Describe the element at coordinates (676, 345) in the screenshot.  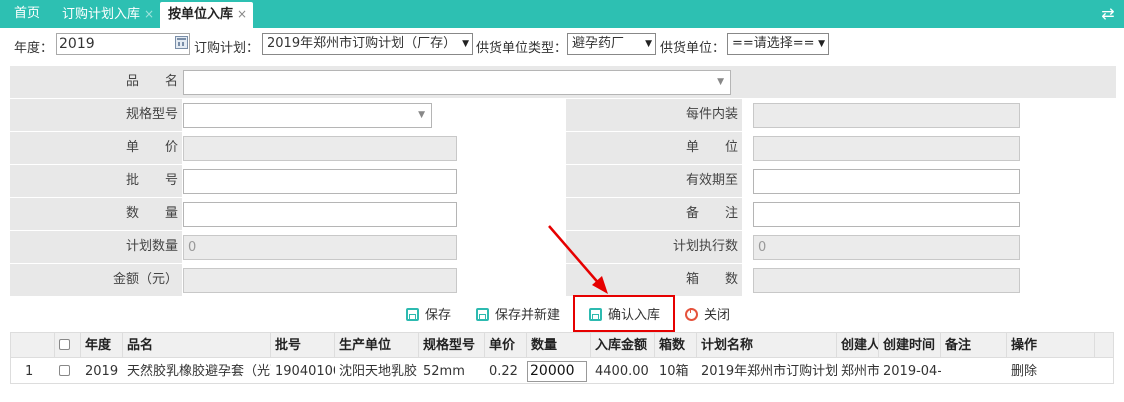
I see `col-boxes: 箱数` at that location.